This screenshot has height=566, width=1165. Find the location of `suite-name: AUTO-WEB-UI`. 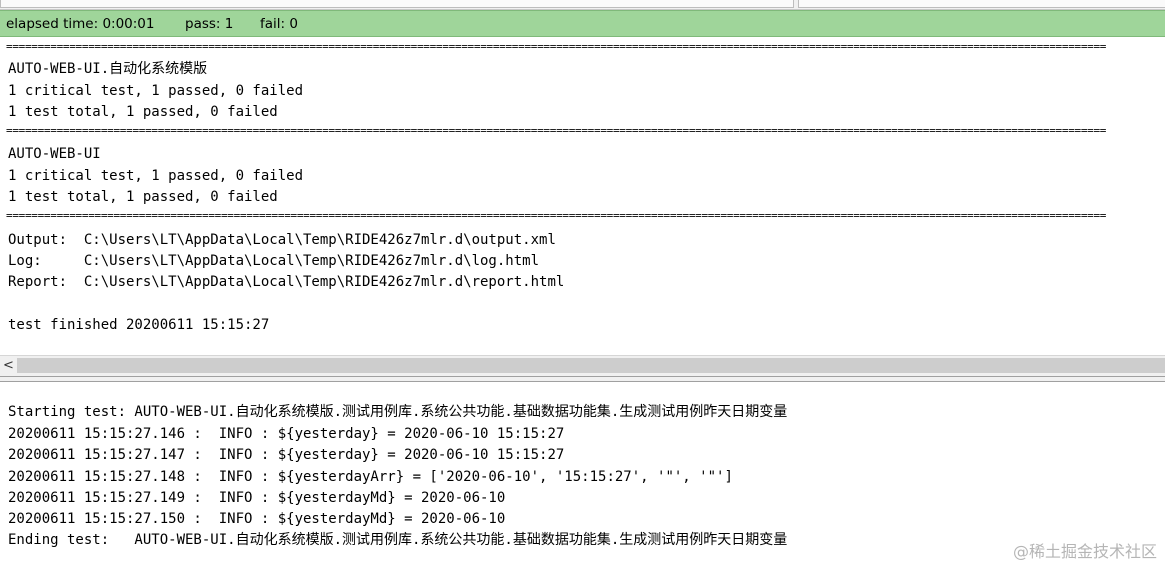

suite-name: AUTO-WEB-UI is located at coordinates (54, 154).